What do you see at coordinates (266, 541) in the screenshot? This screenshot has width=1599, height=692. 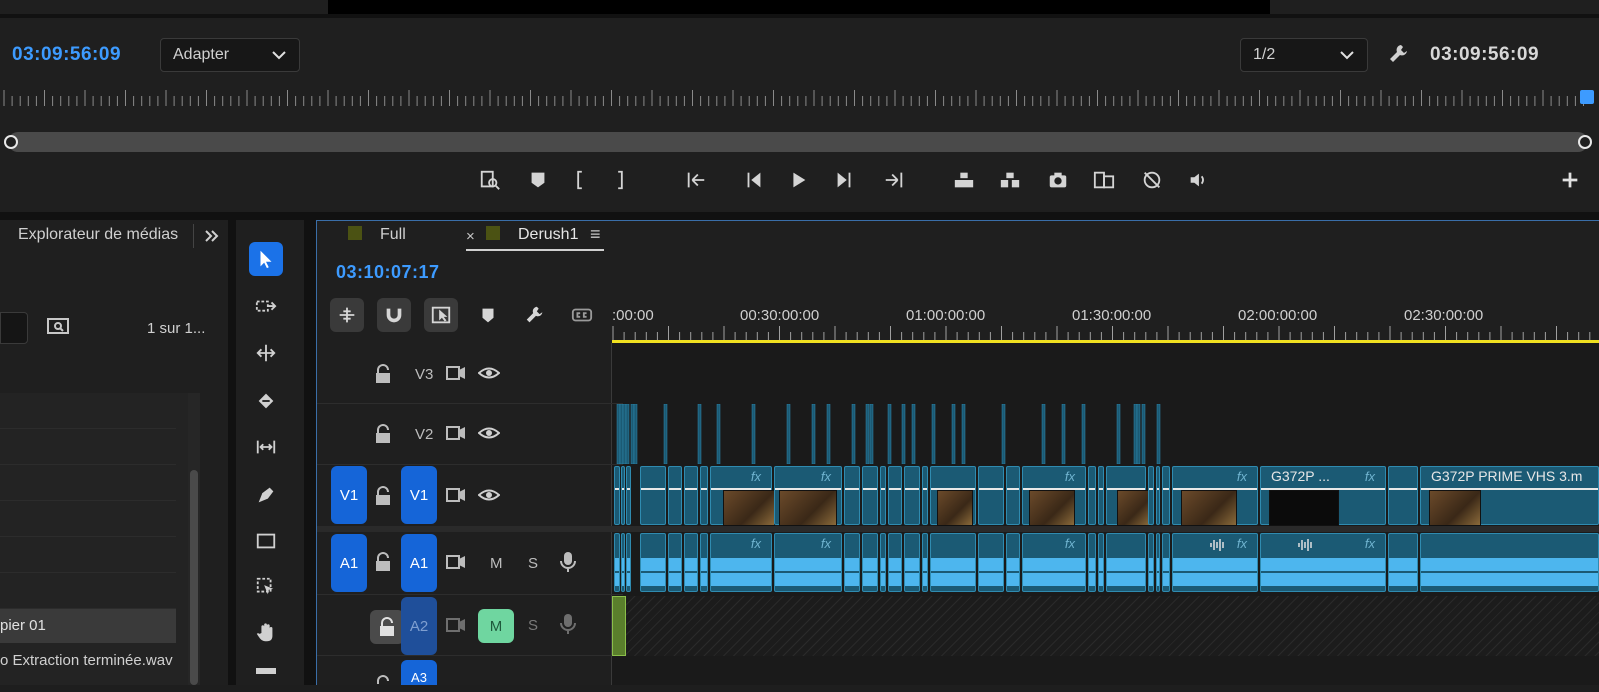 I see `rectangle-tool-icon` at bounding box center [266, 541].